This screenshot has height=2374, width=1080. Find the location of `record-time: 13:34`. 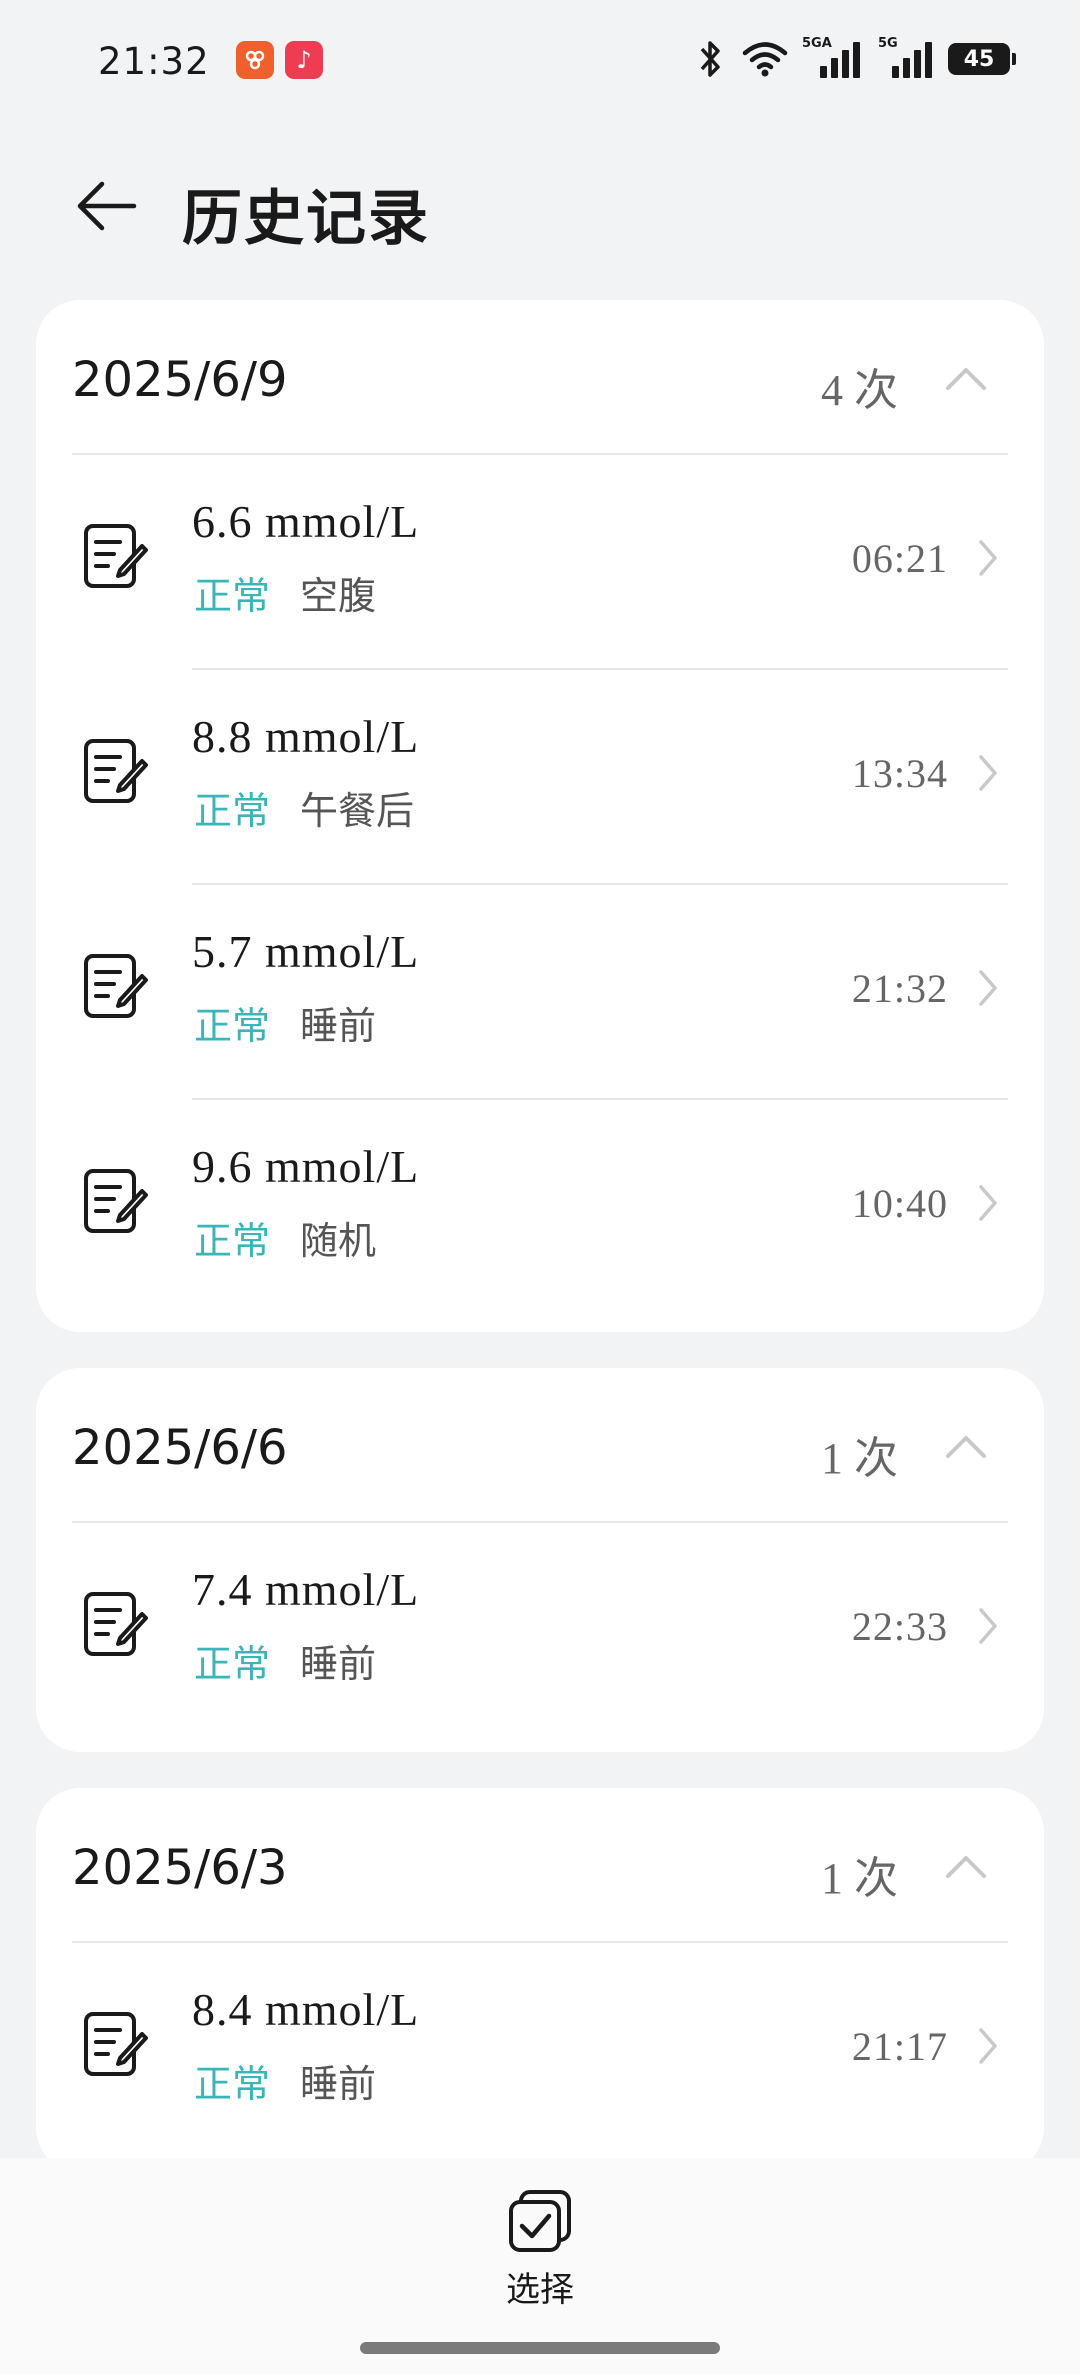

record-time: 13:34 is located at coordinates (899, 773).